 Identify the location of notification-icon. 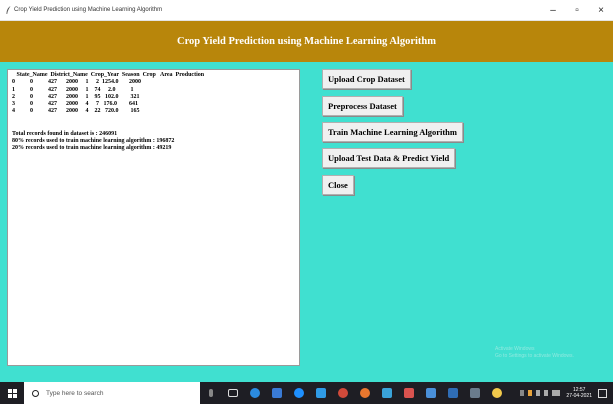
(602, 393).